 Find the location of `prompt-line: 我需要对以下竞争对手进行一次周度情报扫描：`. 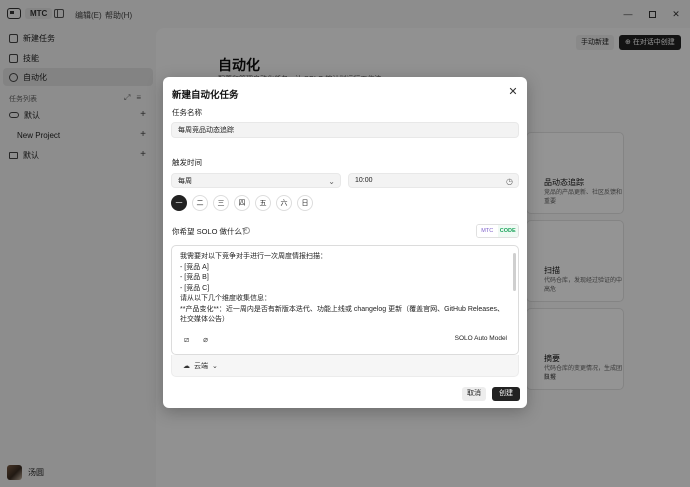

prompt-line: 我需要对以下竞争对手进行一次周度情报扫描： is located at coordinates (253, 256).